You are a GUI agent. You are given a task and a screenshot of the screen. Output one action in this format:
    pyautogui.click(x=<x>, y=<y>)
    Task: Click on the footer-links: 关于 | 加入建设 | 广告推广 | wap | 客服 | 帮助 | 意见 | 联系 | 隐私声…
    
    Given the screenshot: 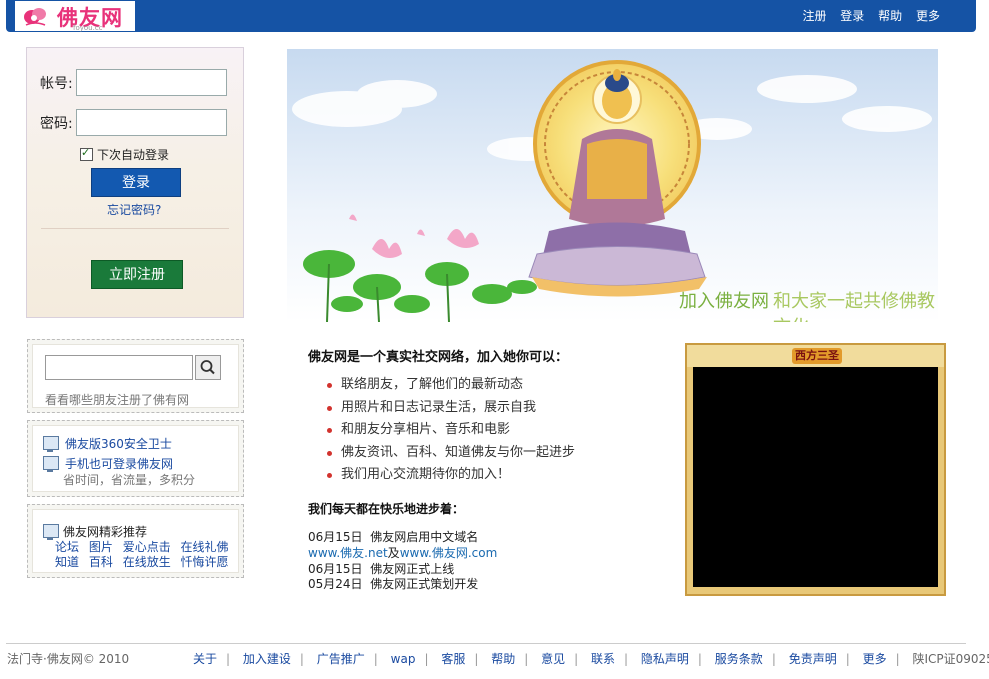 What is the action you would take?
    pyautogui.click(x=591, y=658)
    